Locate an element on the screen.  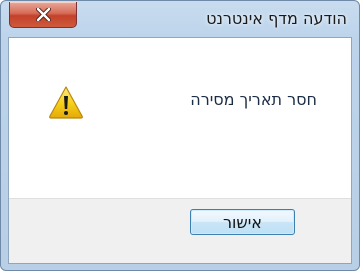
warning-icon is located at coordinates (66, 102).